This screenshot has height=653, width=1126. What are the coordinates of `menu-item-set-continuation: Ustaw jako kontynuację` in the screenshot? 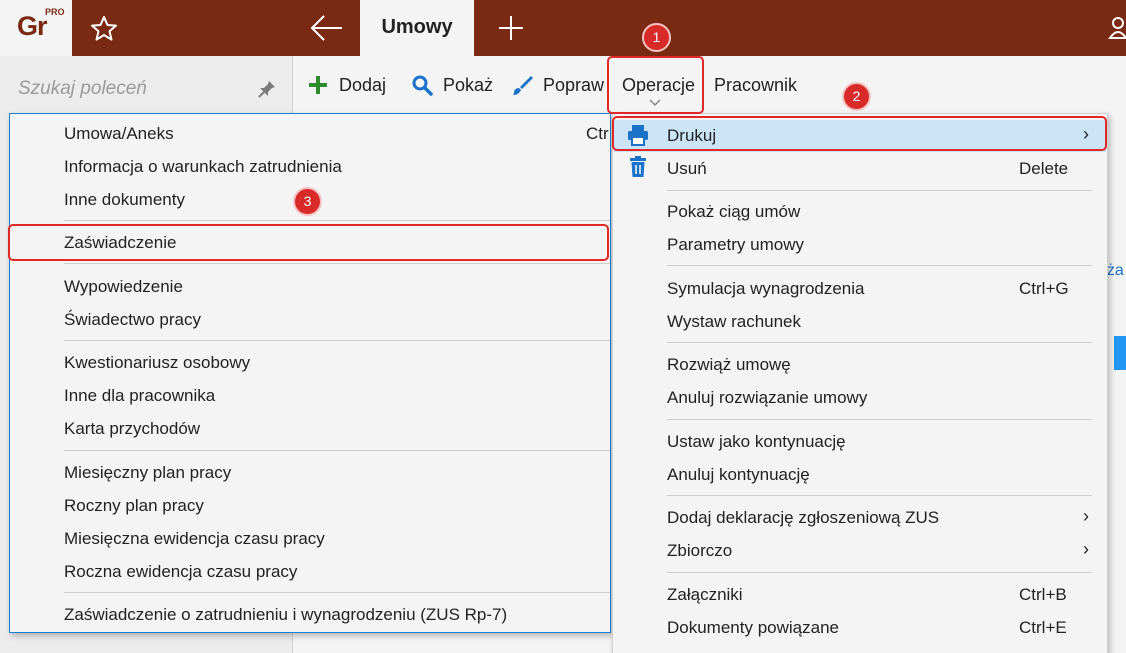 It's located at (756, 442).